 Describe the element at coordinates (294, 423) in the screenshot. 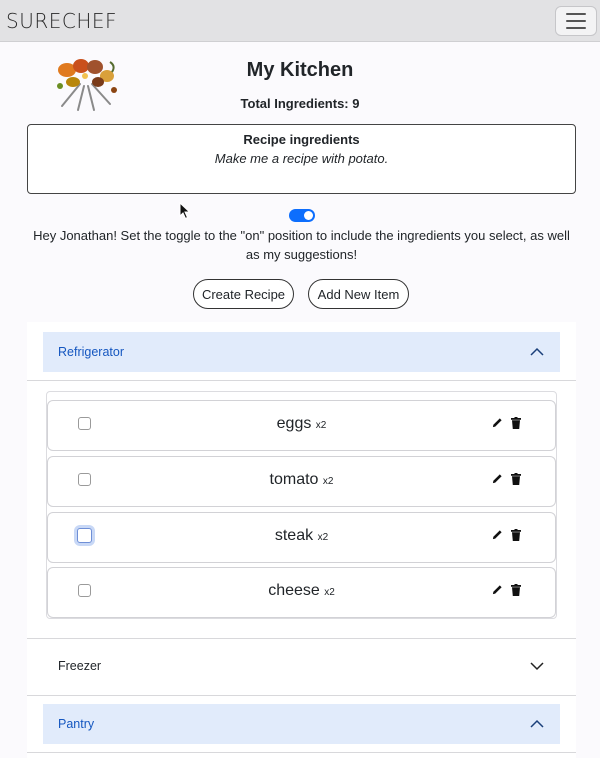

I see `item-name: eggs` at that location.